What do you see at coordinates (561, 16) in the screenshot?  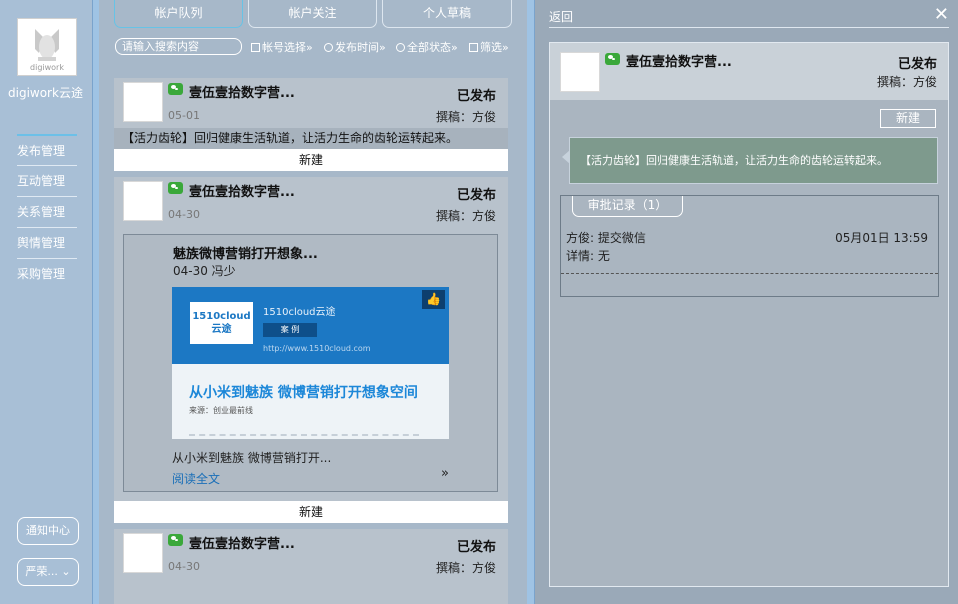 I see `back-button: 返回` at bounding box center [561, 16].